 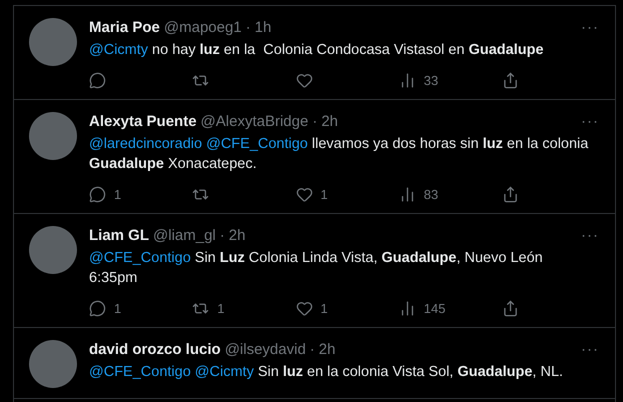 What do you see at coordinates (184, 236) in the screenshot?
I see `author-handle: @liam_gl` at bounding box center [184, 236].